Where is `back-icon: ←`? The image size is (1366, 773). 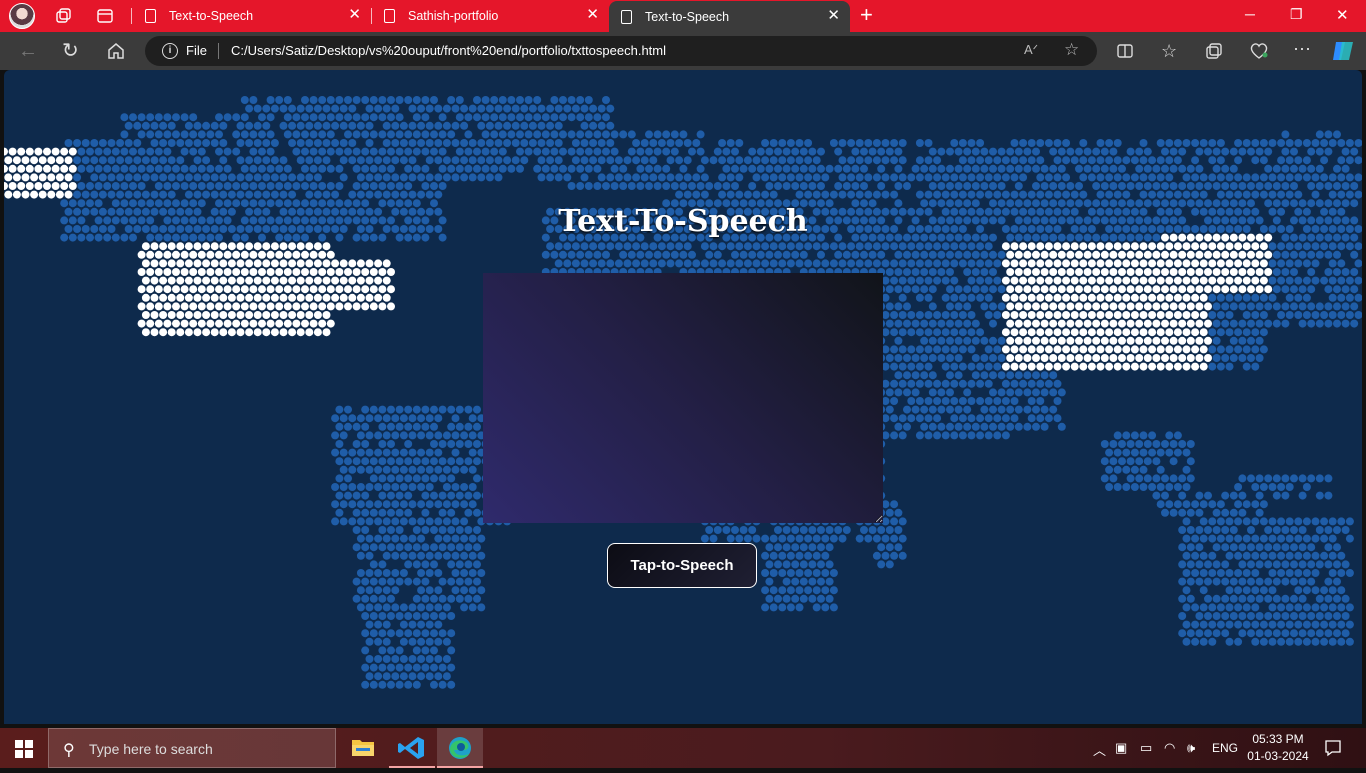
back-icon: ← is located at coordinates (28, 51).